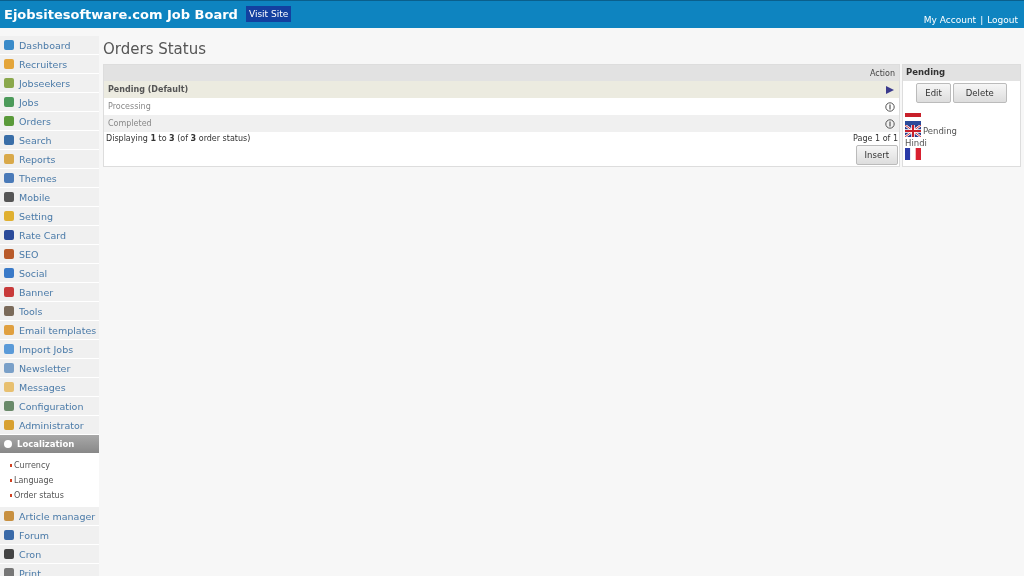 This screenshot has width=1024, height=576. I want to click on submenu-item: Currency, so click(49, 465).